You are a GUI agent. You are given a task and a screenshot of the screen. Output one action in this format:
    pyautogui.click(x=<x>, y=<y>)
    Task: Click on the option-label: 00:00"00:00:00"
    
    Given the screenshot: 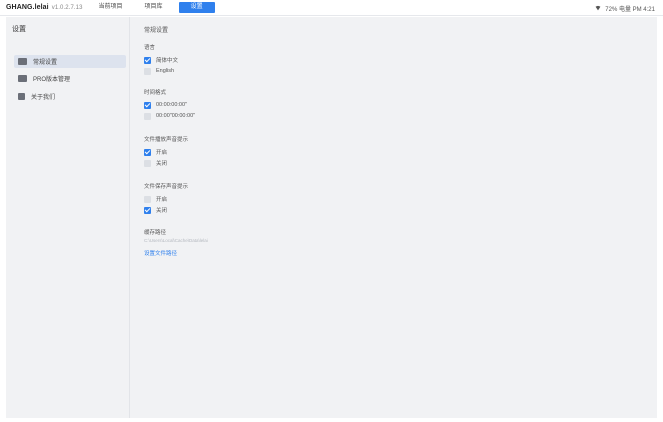 What is the action you would take?
    pyautogui.click(x=176, y=116)
    